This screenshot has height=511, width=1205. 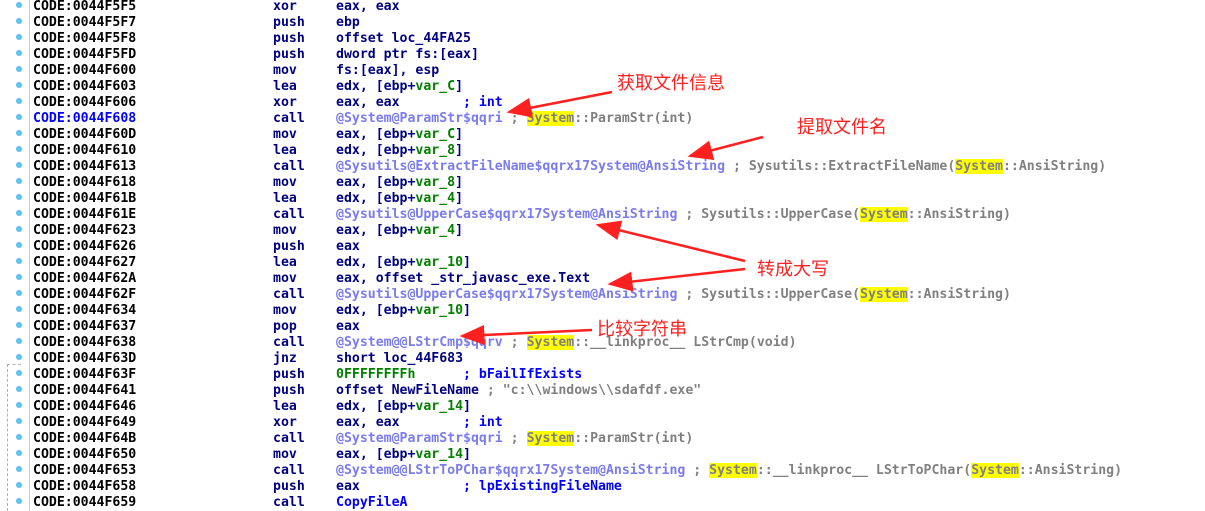 I want to click on annotation-compare-strings: 比较字符串, so click(x=642, y=329).